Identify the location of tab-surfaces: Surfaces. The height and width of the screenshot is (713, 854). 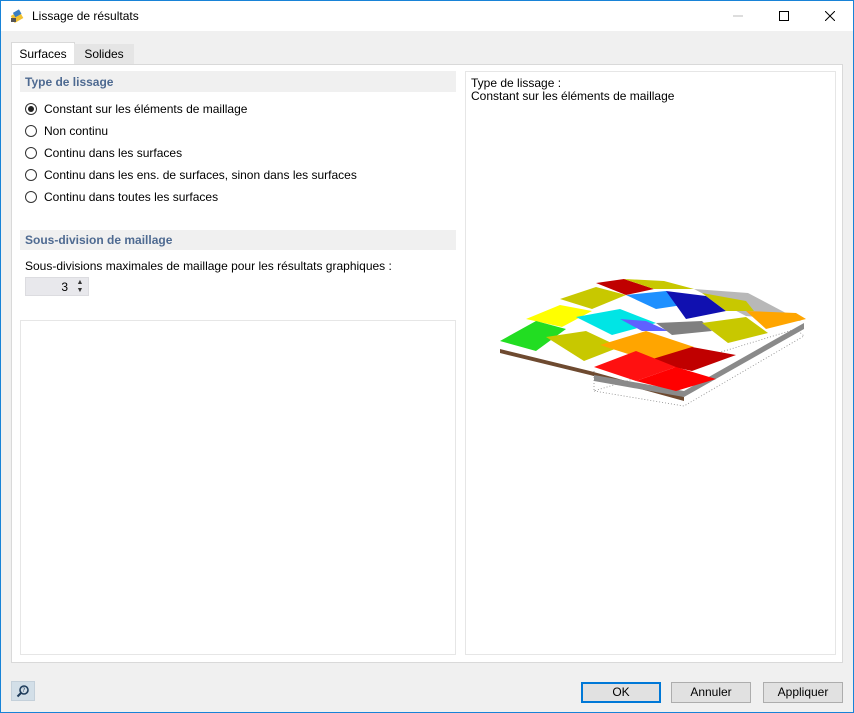
(43, 54).